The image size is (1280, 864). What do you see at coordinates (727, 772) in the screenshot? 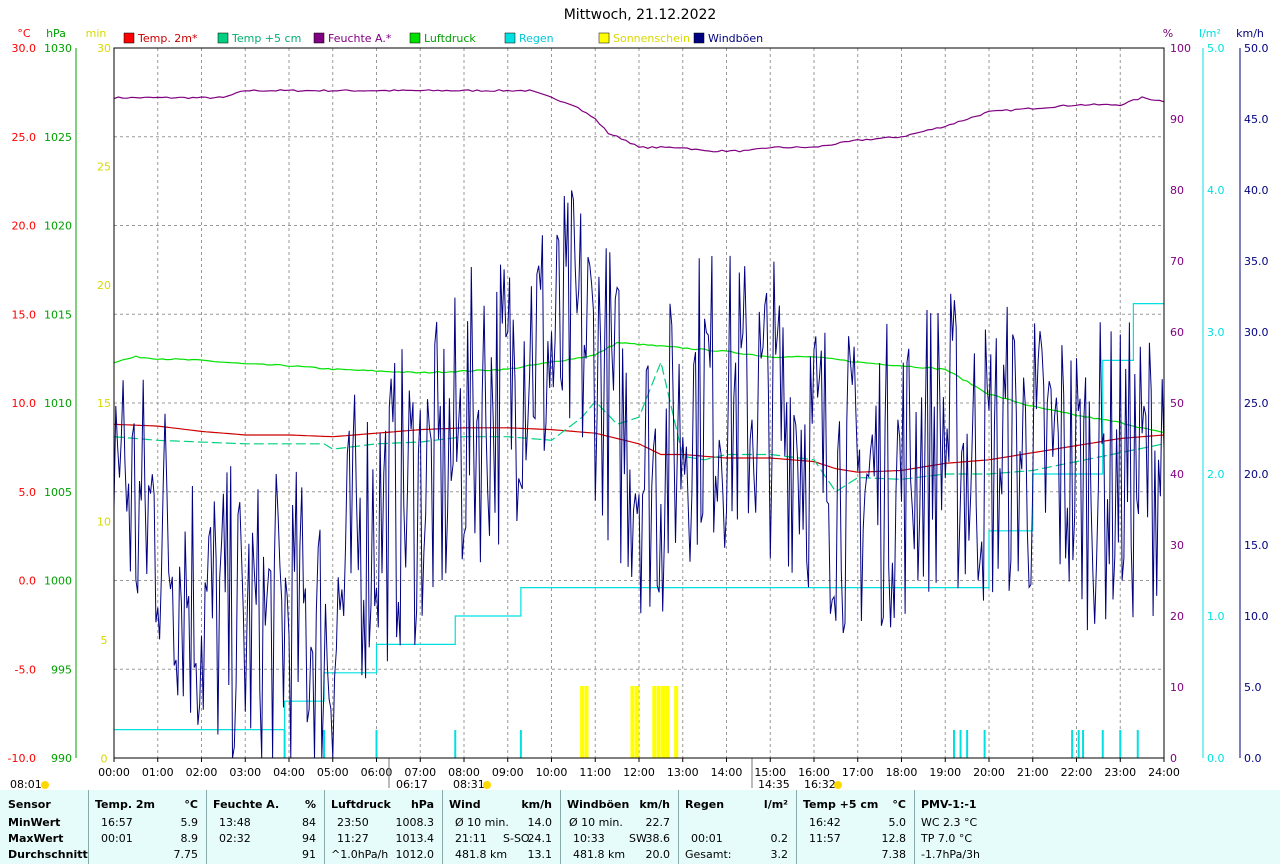
I see `time-tick-label: 14:00` at bounding box center [727, 772].